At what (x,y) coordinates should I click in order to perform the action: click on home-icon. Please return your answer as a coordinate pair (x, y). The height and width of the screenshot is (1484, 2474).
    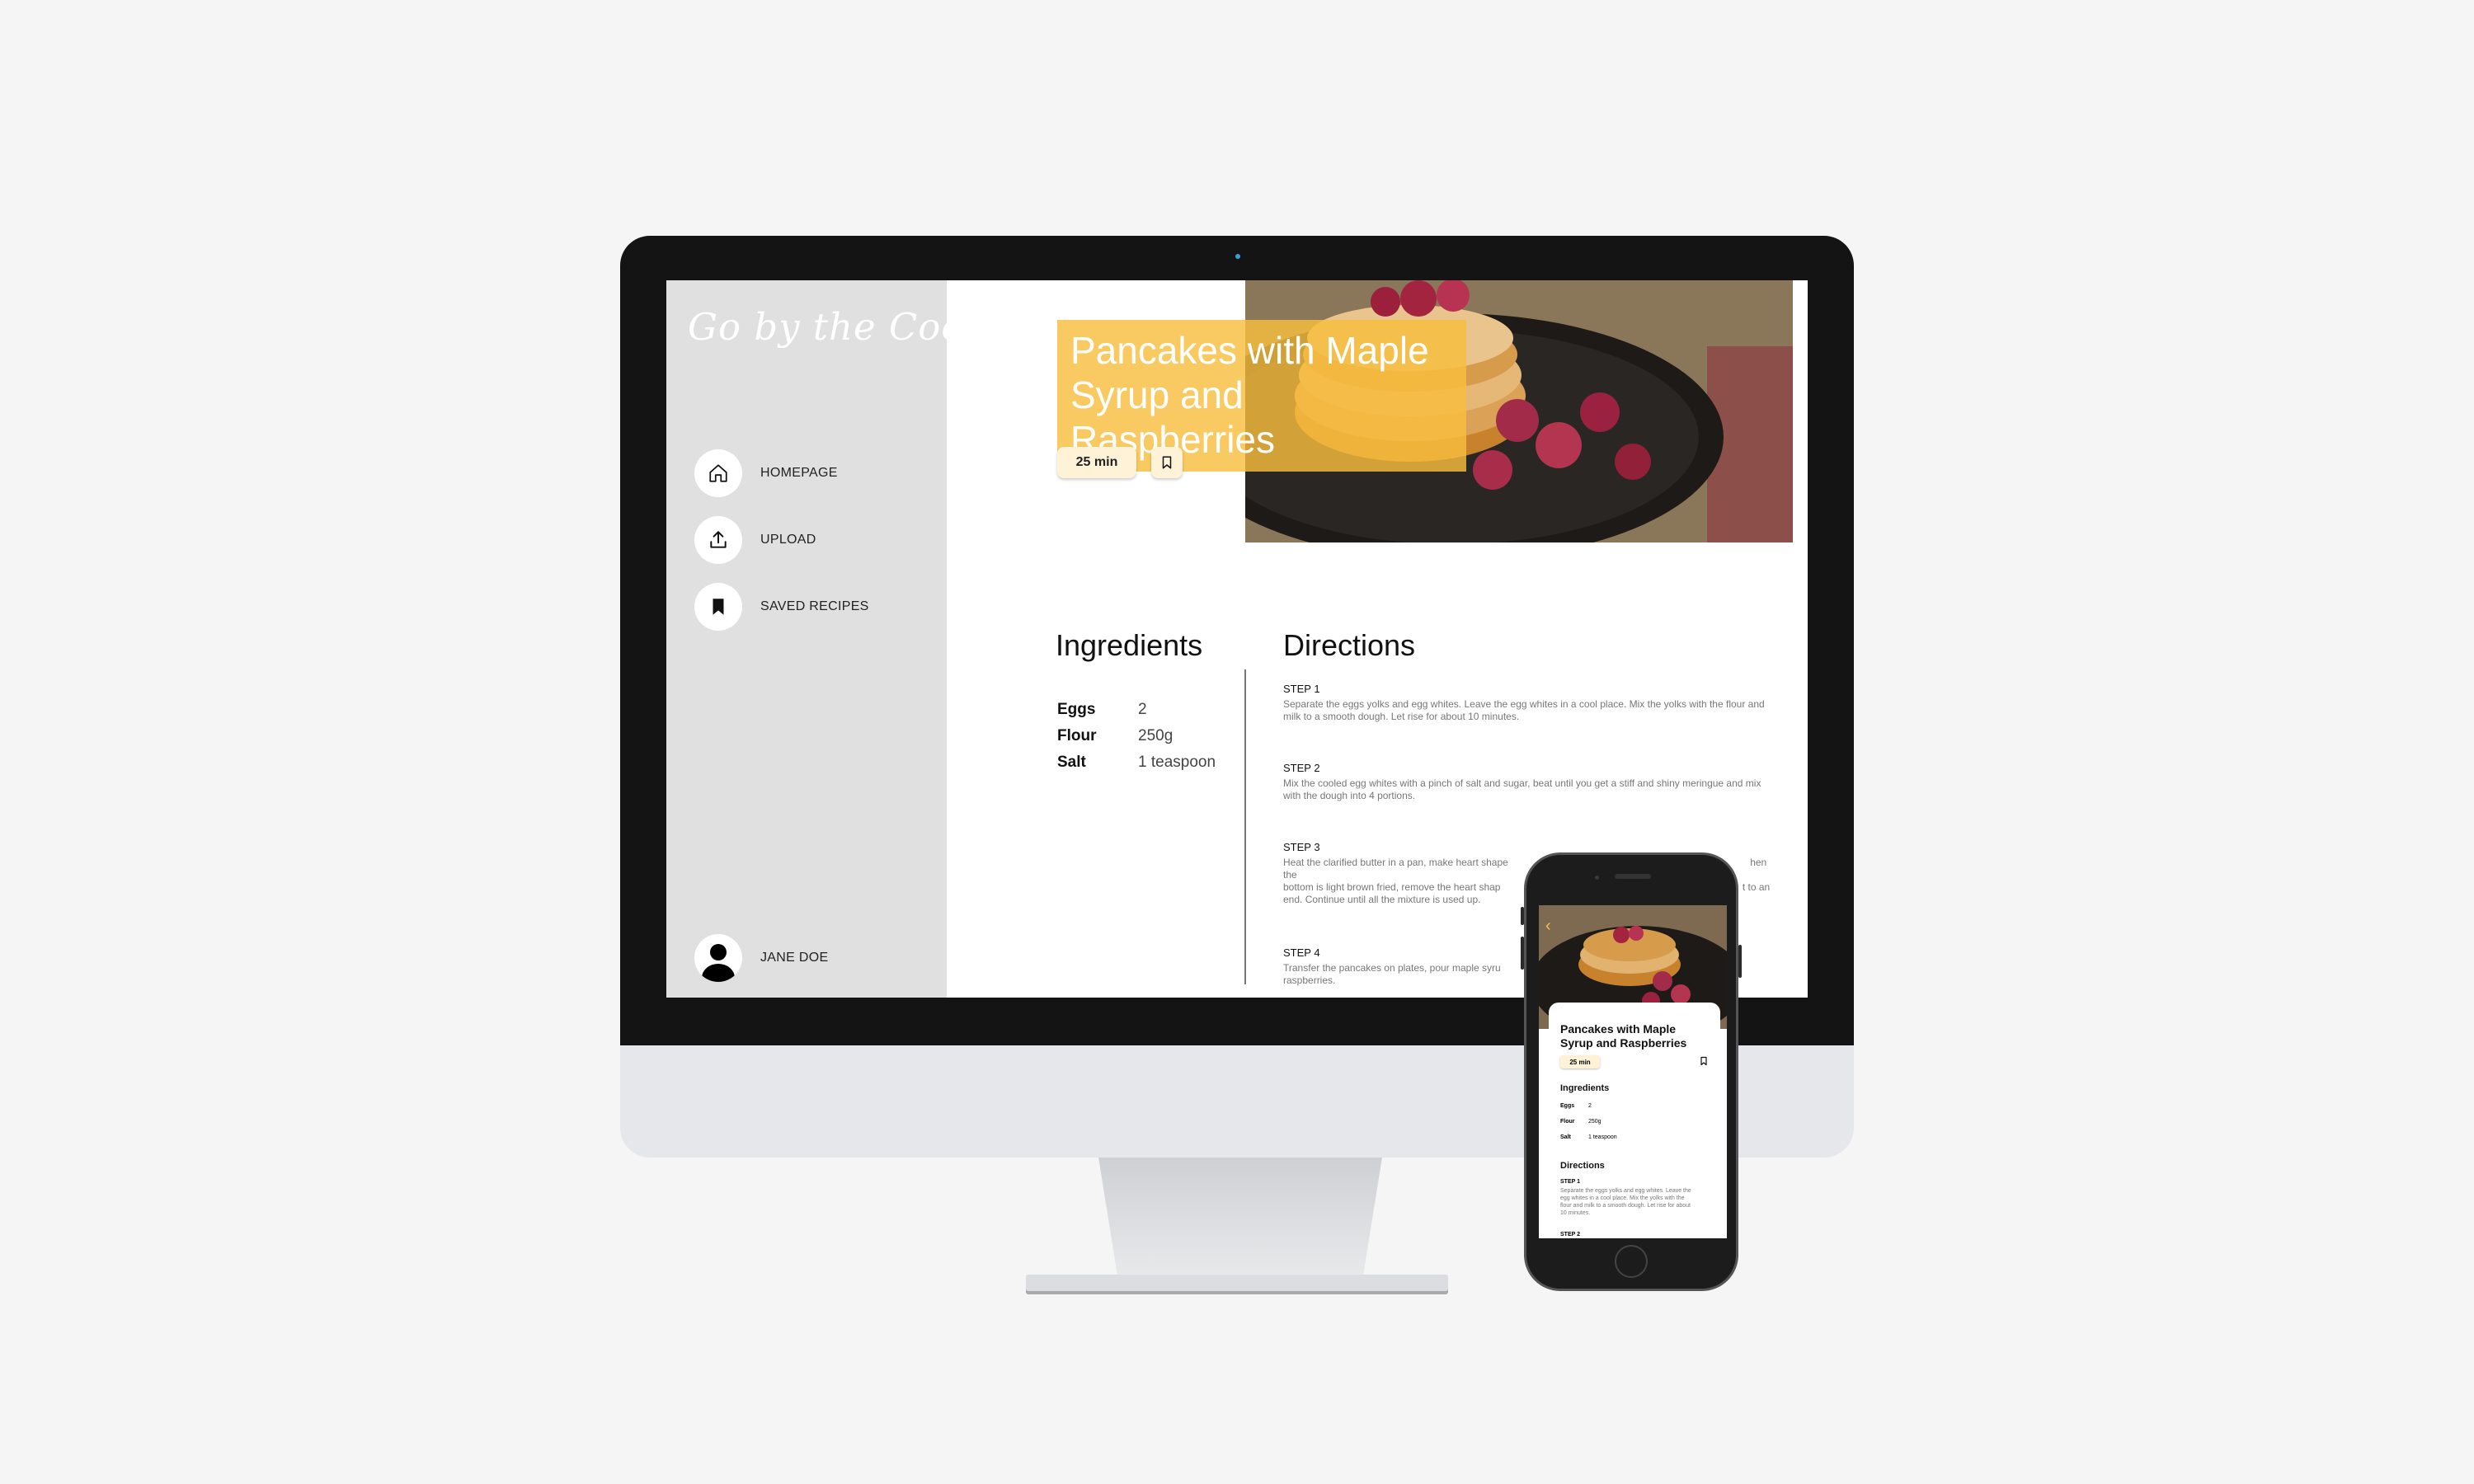
    Looking at the image, I should click on (718, 473).